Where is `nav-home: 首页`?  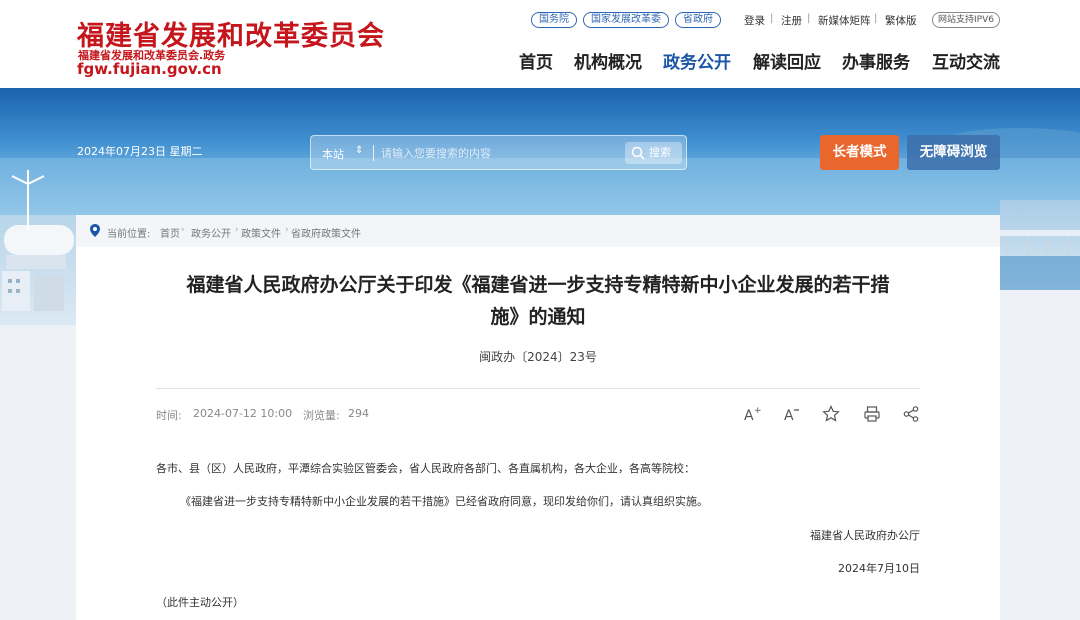
nav-home: 首页 is located at coordinates (536, 60).